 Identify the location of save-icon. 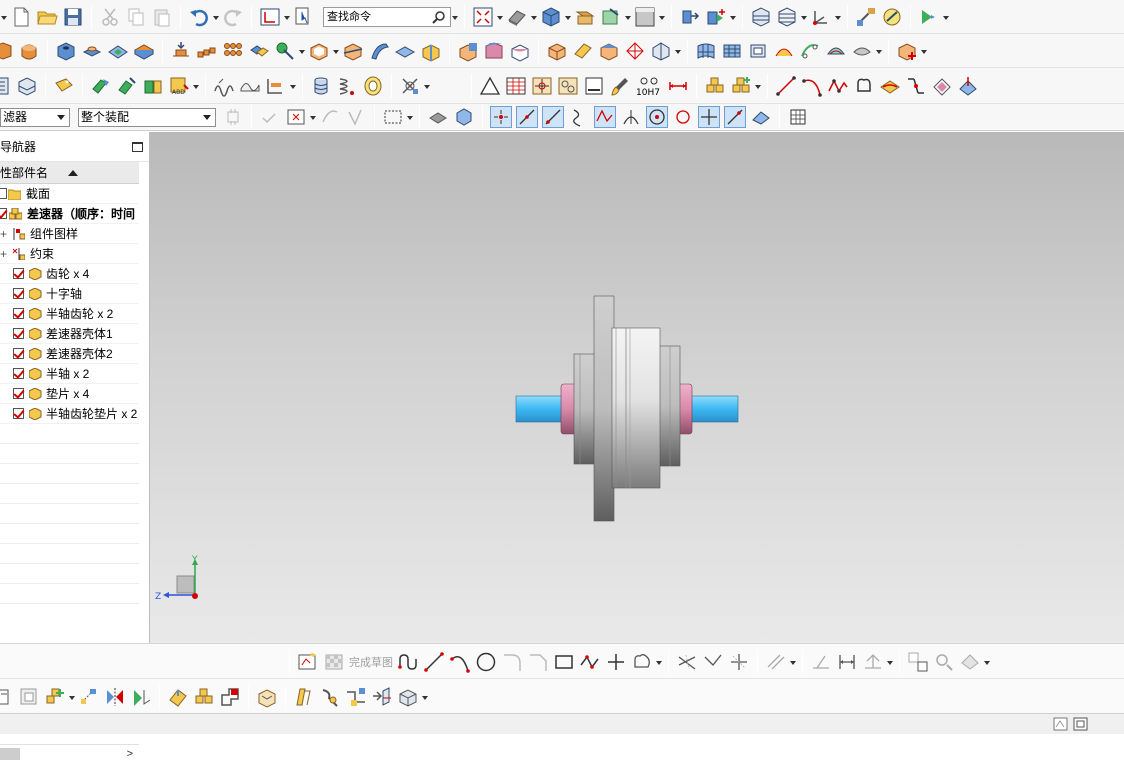
(73, 17).